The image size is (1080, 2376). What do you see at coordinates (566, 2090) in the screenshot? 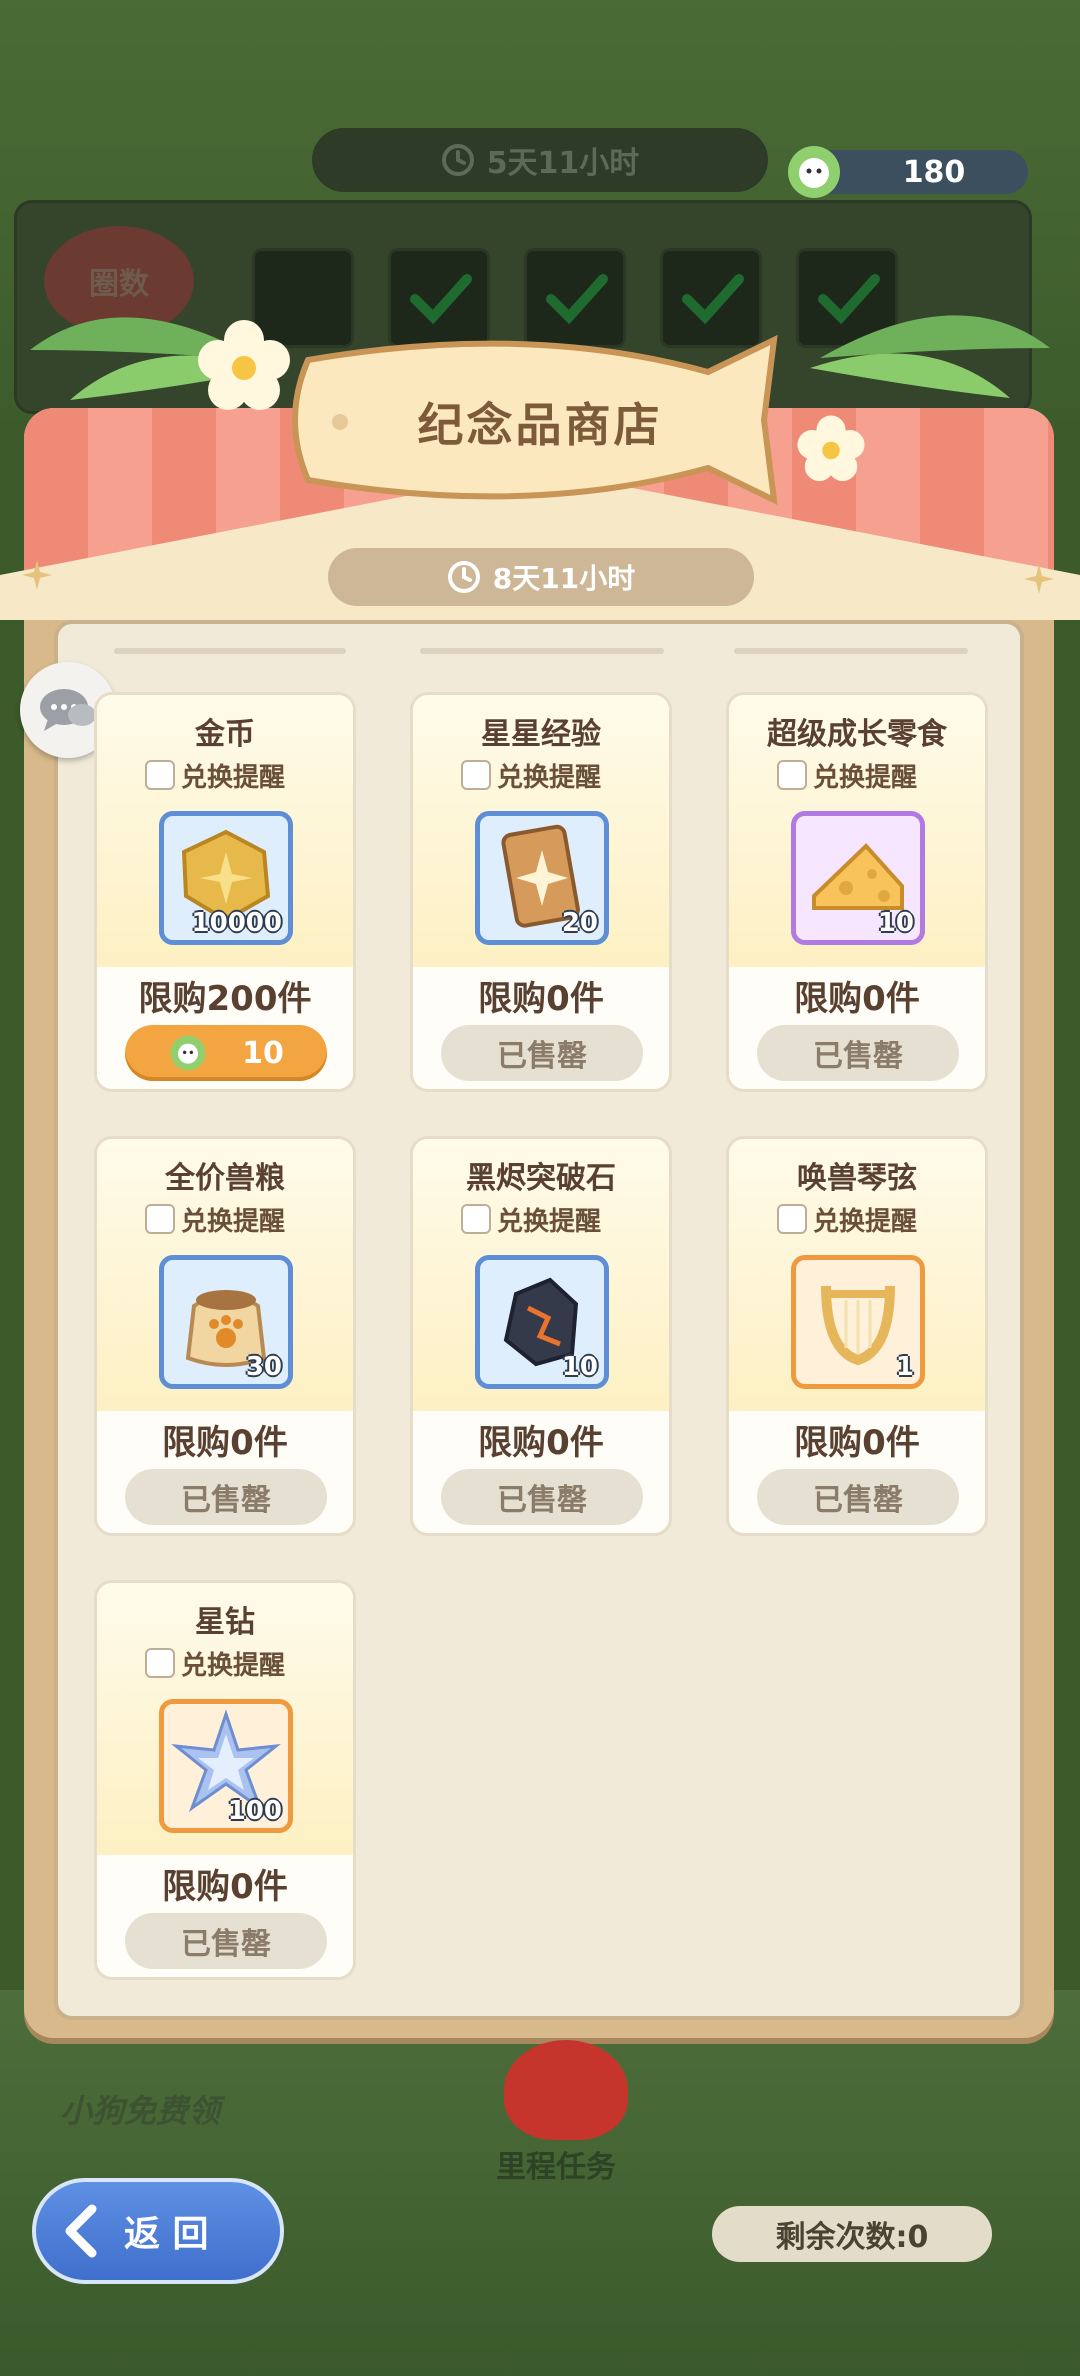
I see `mileage-task-icon` at bounding box center [566, 2090].